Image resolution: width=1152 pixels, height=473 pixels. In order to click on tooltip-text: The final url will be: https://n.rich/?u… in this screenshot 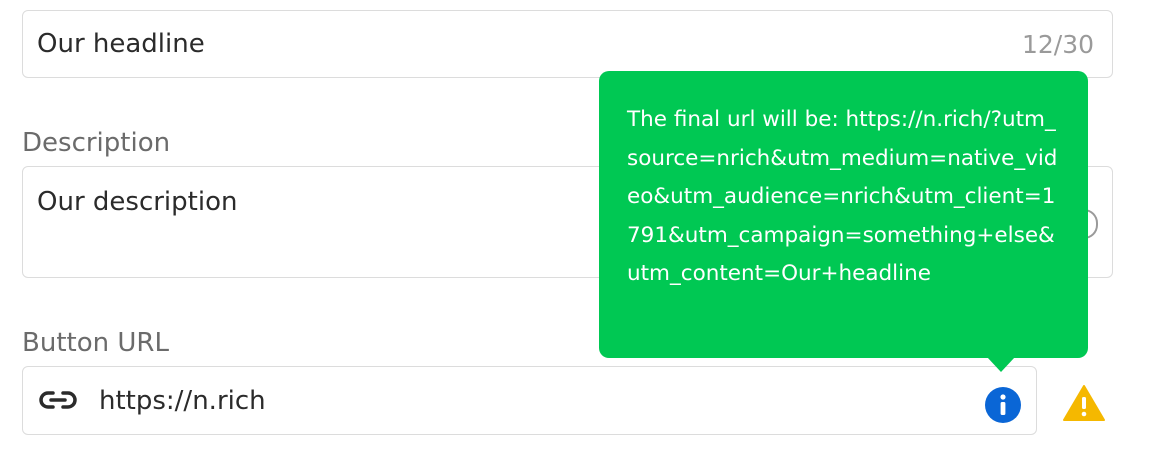, I will do `click(842, 196)`.